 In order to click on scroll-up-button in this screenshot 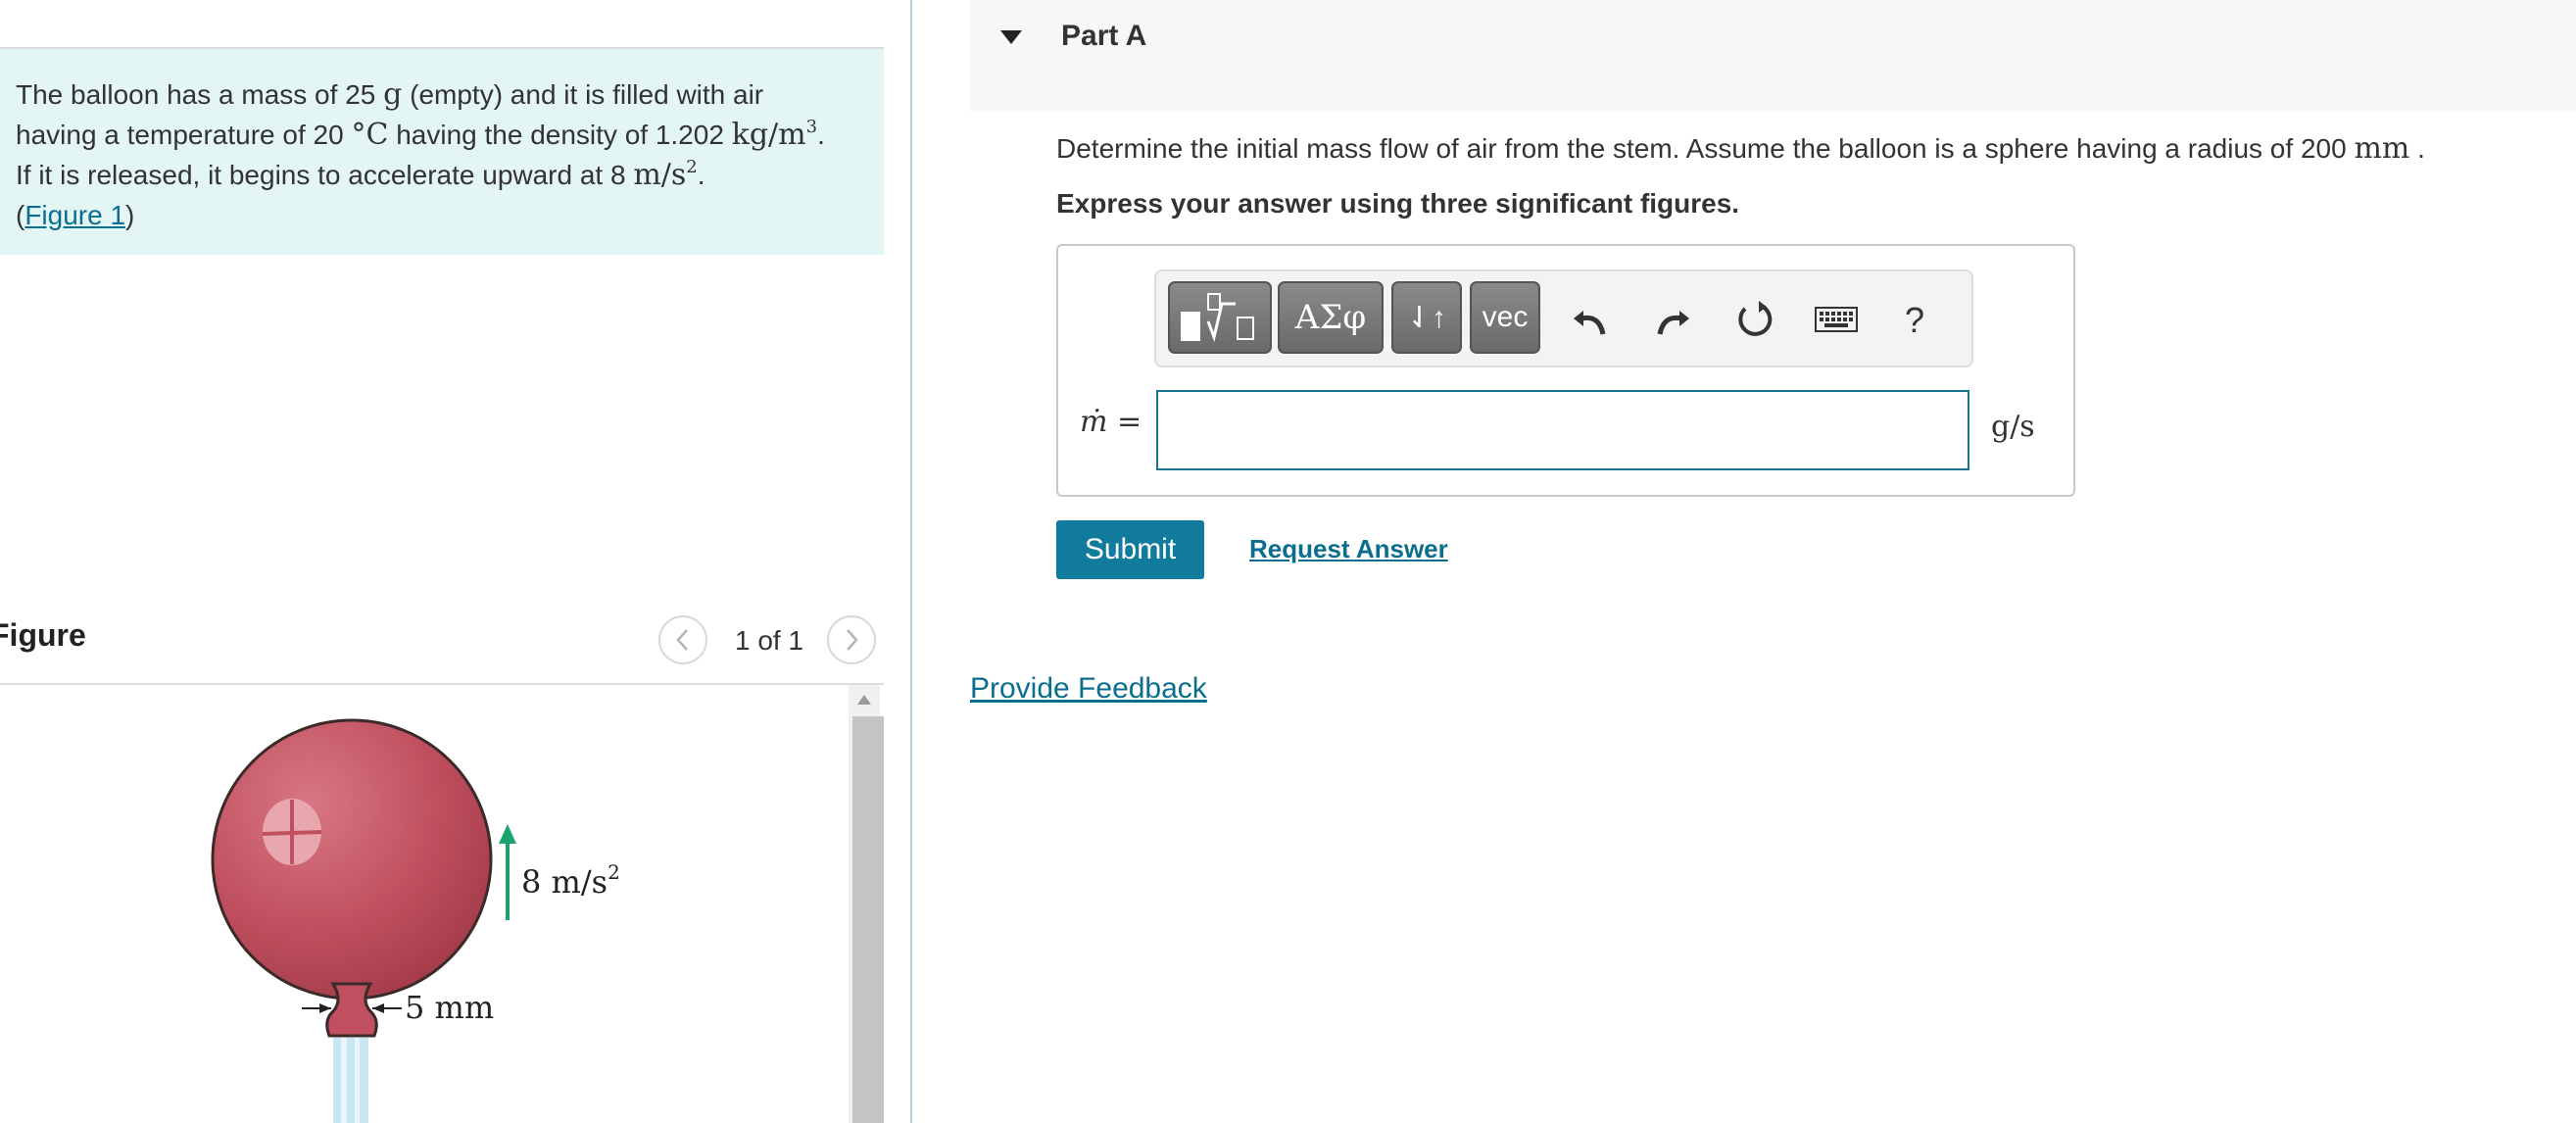, I will do `click(864, 699)`.